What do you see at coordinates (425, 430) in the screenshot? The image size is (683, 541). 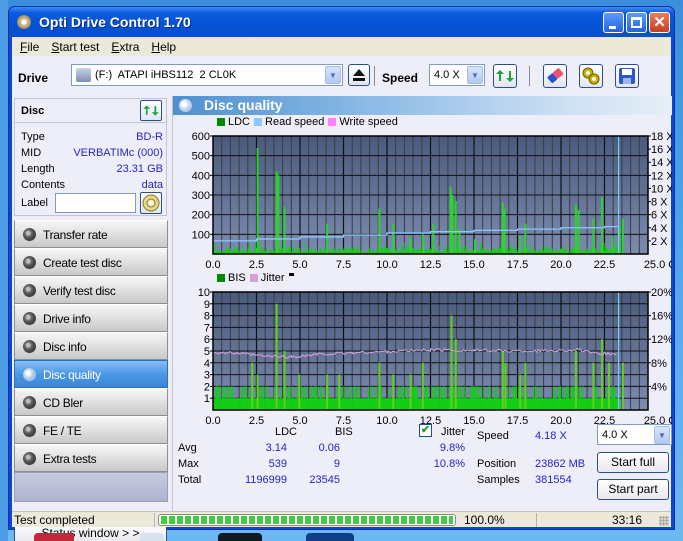 I see `jitter-checkbox: ✔` at bounding box center [425, 430].